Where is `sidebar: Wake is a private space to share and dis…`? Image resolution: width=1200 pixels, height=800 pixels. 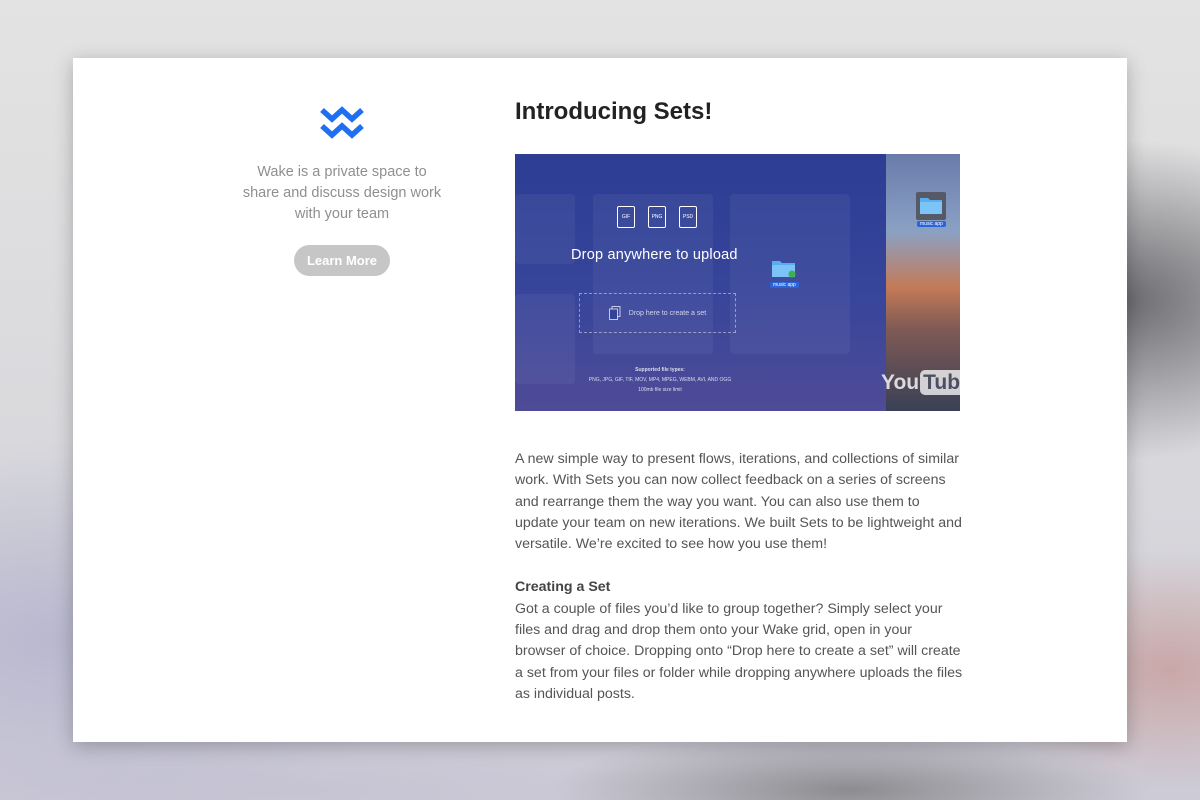 sidebar: Wake is a private space to share and dis… is located at coordinates (342, 189).